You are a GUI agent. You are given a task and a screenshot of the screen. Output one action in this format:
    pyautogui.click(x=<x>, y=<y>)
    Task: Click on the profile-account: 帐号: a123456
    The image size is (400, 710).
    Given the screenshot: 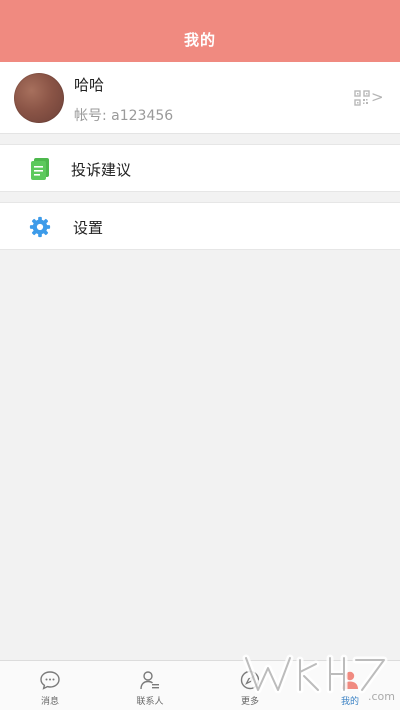 What is the action you would take?
    pyautogui.click(x=124, y=116)
    